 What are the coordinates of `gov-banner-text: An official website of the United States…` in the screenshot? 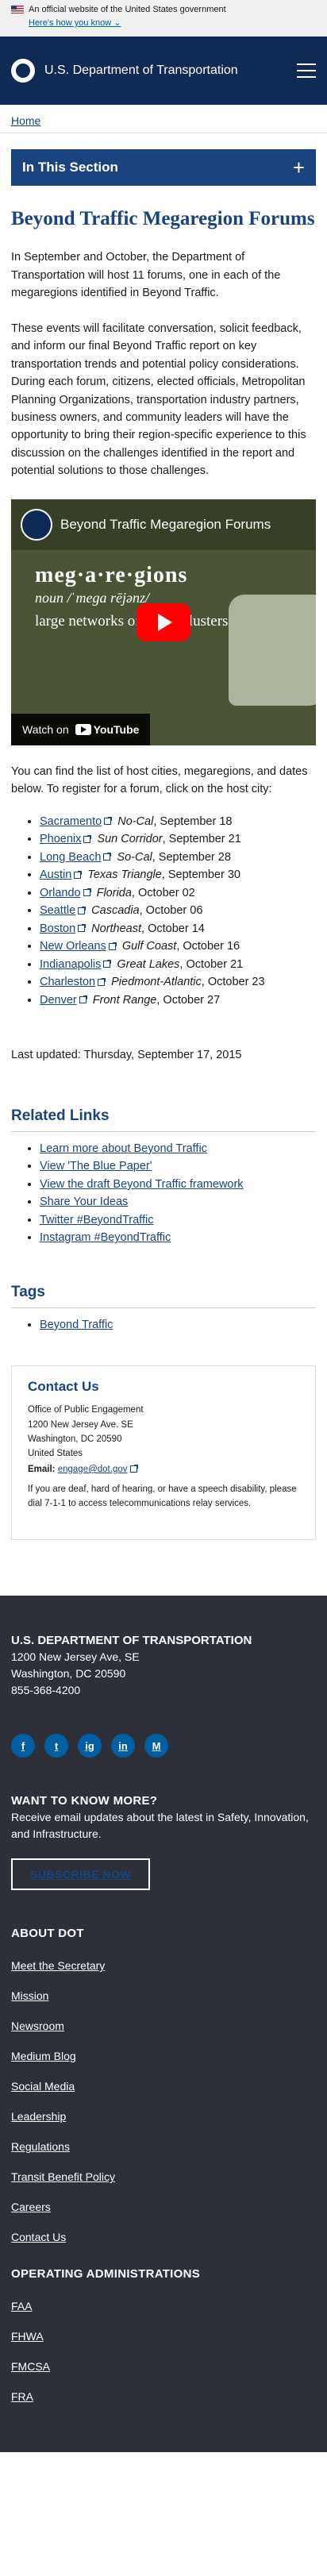 It's located at (127, 9).